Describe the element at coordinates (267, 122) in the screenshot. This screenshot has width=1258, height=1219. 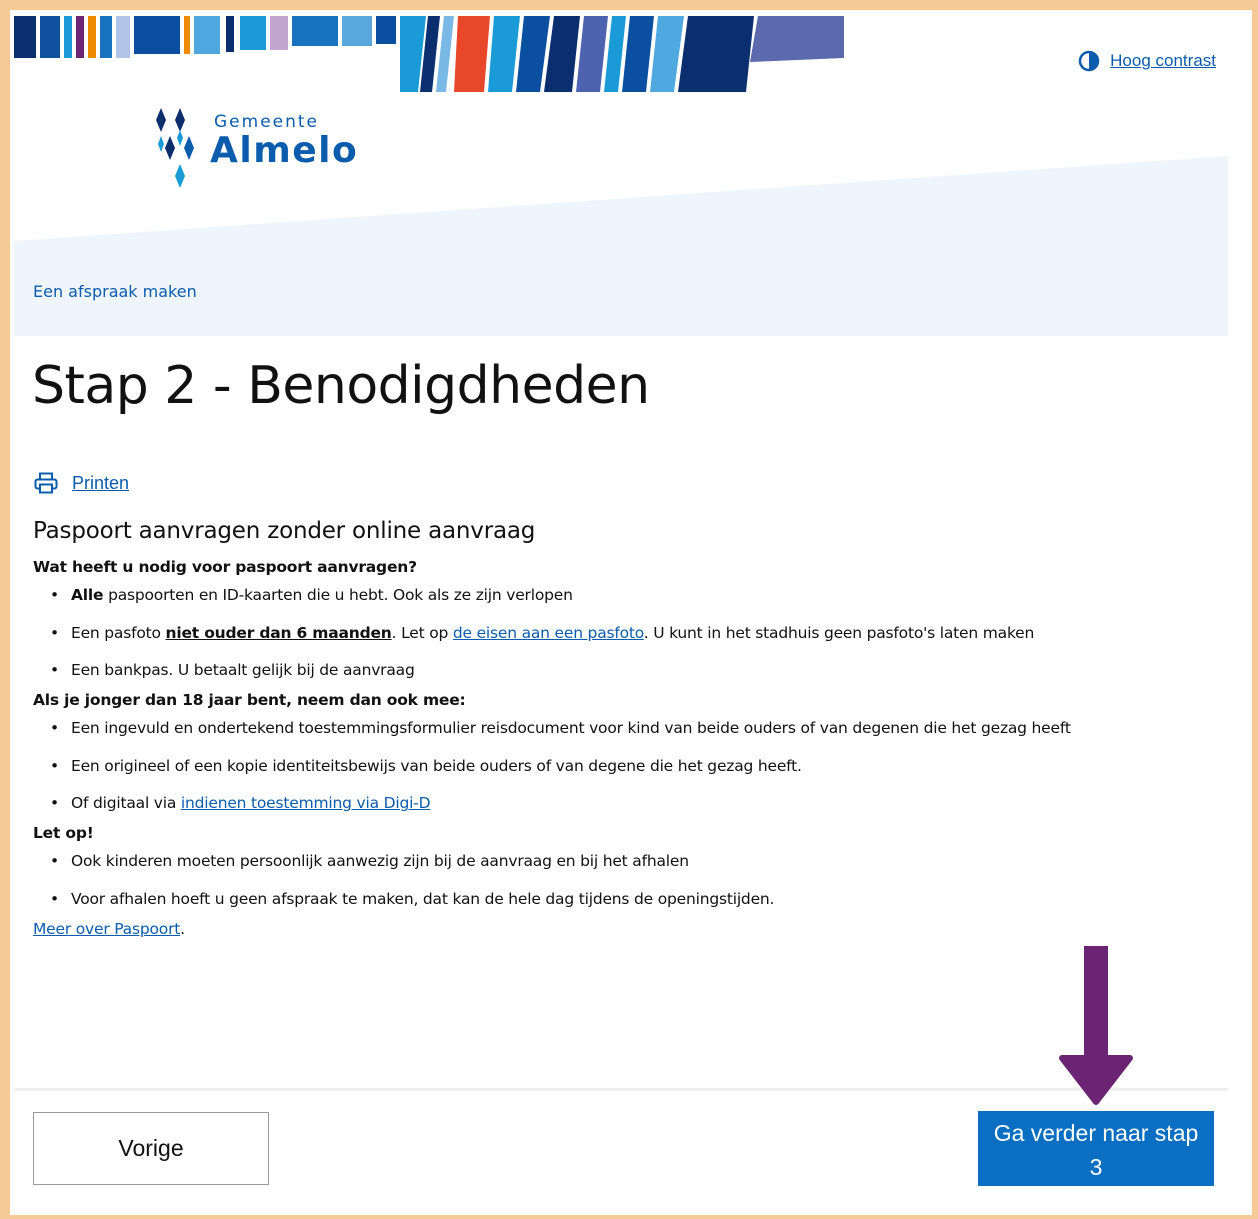
I see `logo-text-gemeente: Gemeente` at that location.